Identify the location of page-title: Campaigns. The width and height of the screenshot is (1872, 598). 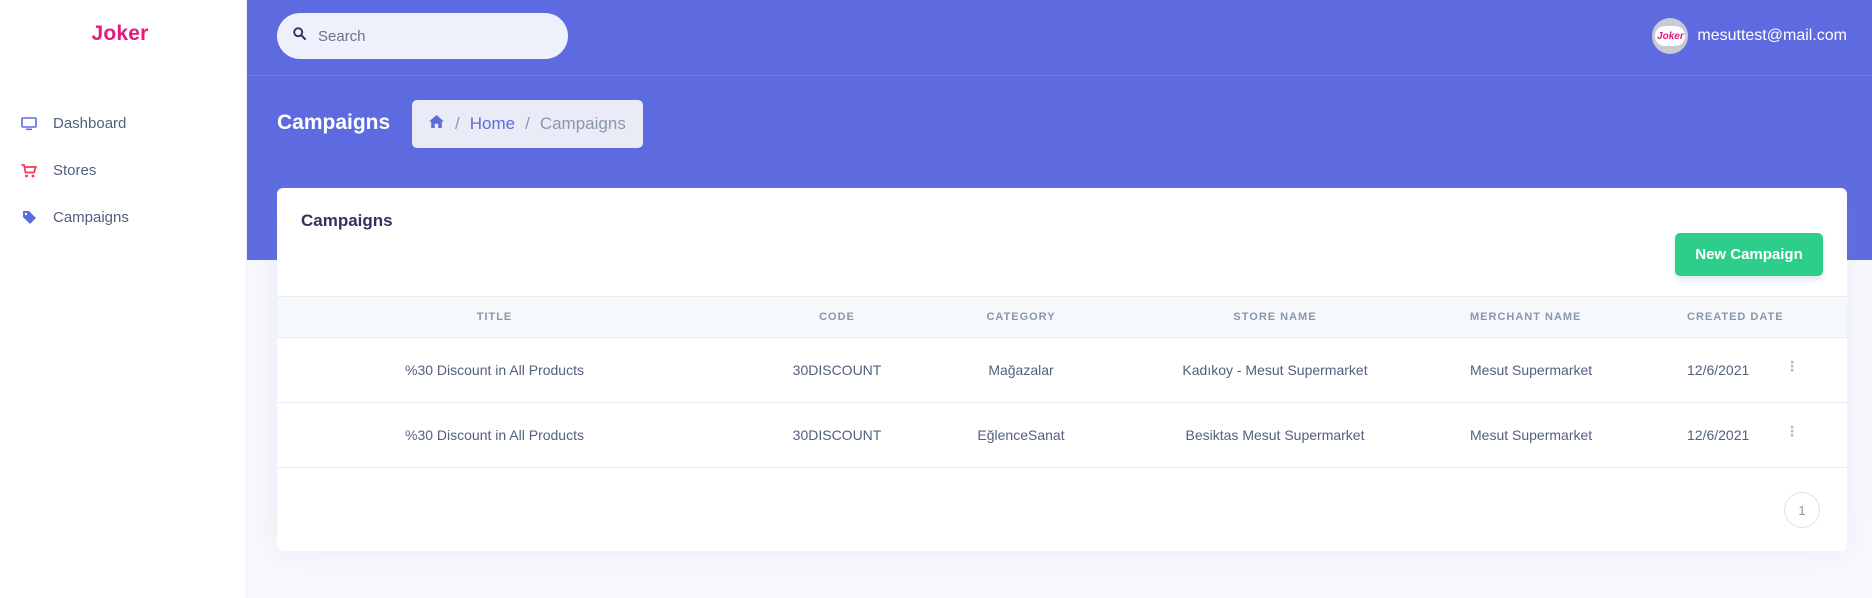
(334, 122).